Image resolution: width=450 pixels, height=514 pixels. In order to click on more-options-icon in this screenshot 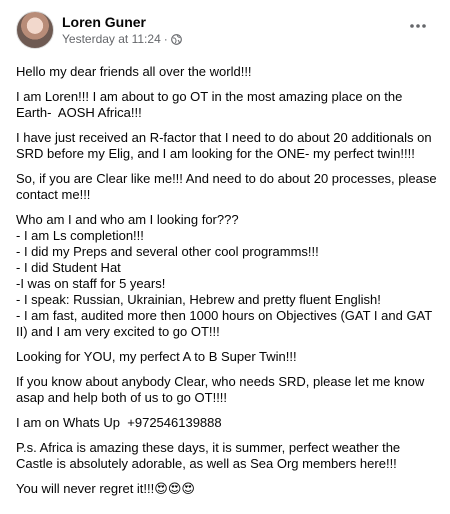, I will do `click(418, 26)`.